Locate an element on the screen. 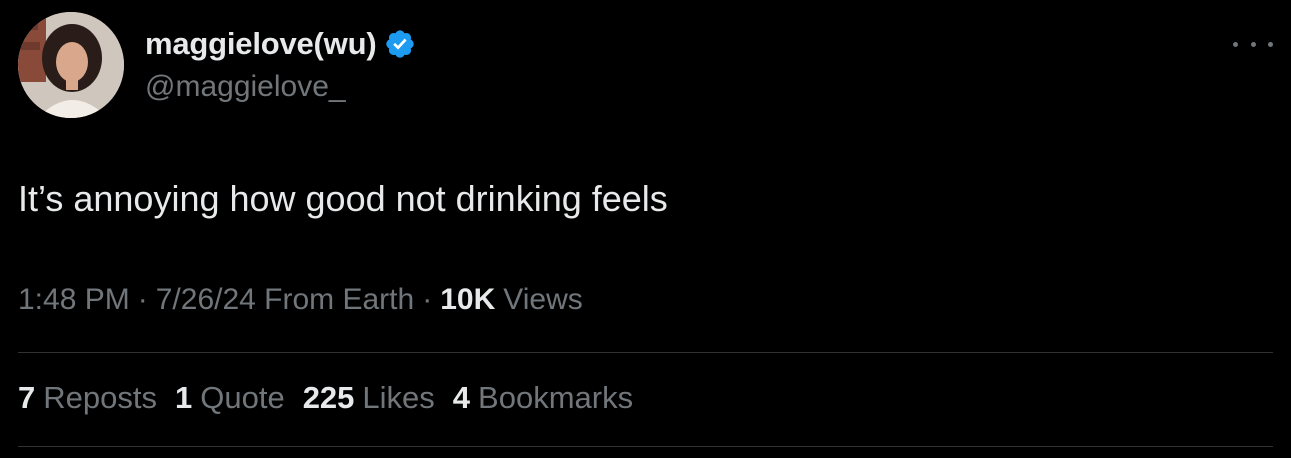 The width and height of the screenshot is (1291, 458). views-count: 10K is located at coordinates (467, 300).